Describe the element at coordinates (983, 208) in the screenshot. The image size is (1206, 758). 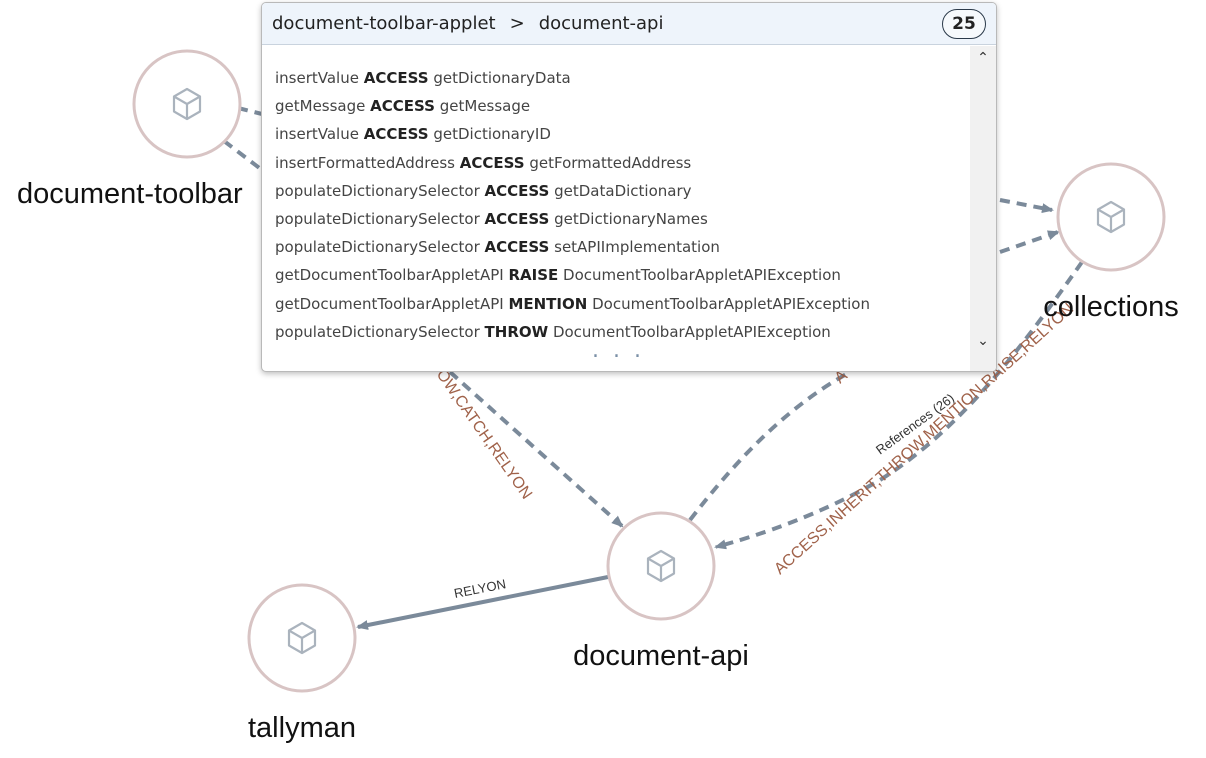
I see `scrollbar: ⌃ ⌄` at that location.